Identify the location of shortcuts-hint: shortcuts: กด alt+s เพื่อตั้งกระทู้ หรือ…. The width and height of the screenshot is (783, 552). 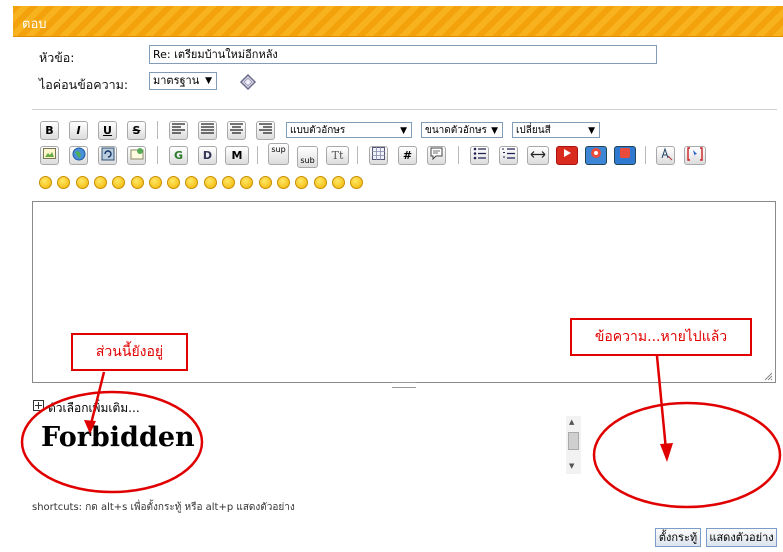
(163, 507).